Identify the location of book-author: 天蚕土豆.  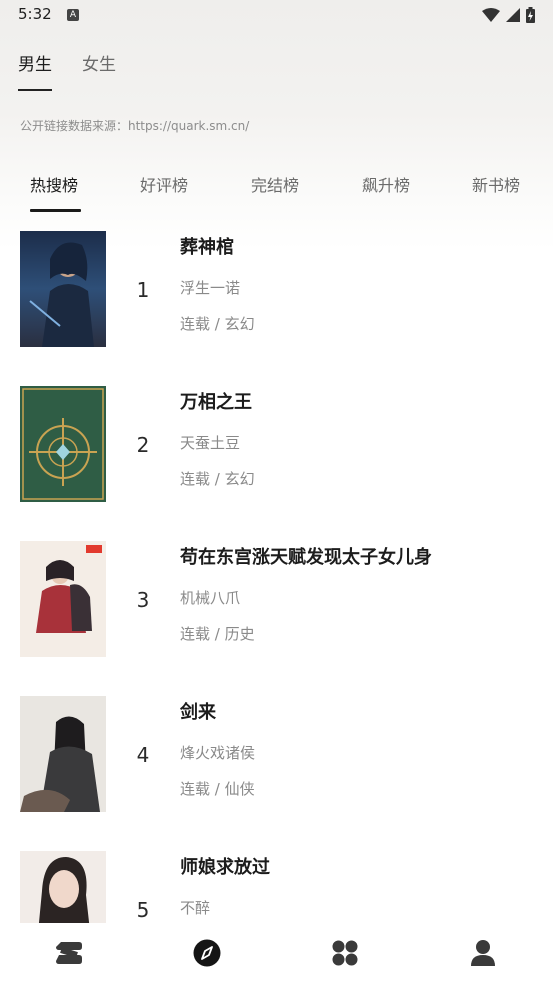
(210, 443).